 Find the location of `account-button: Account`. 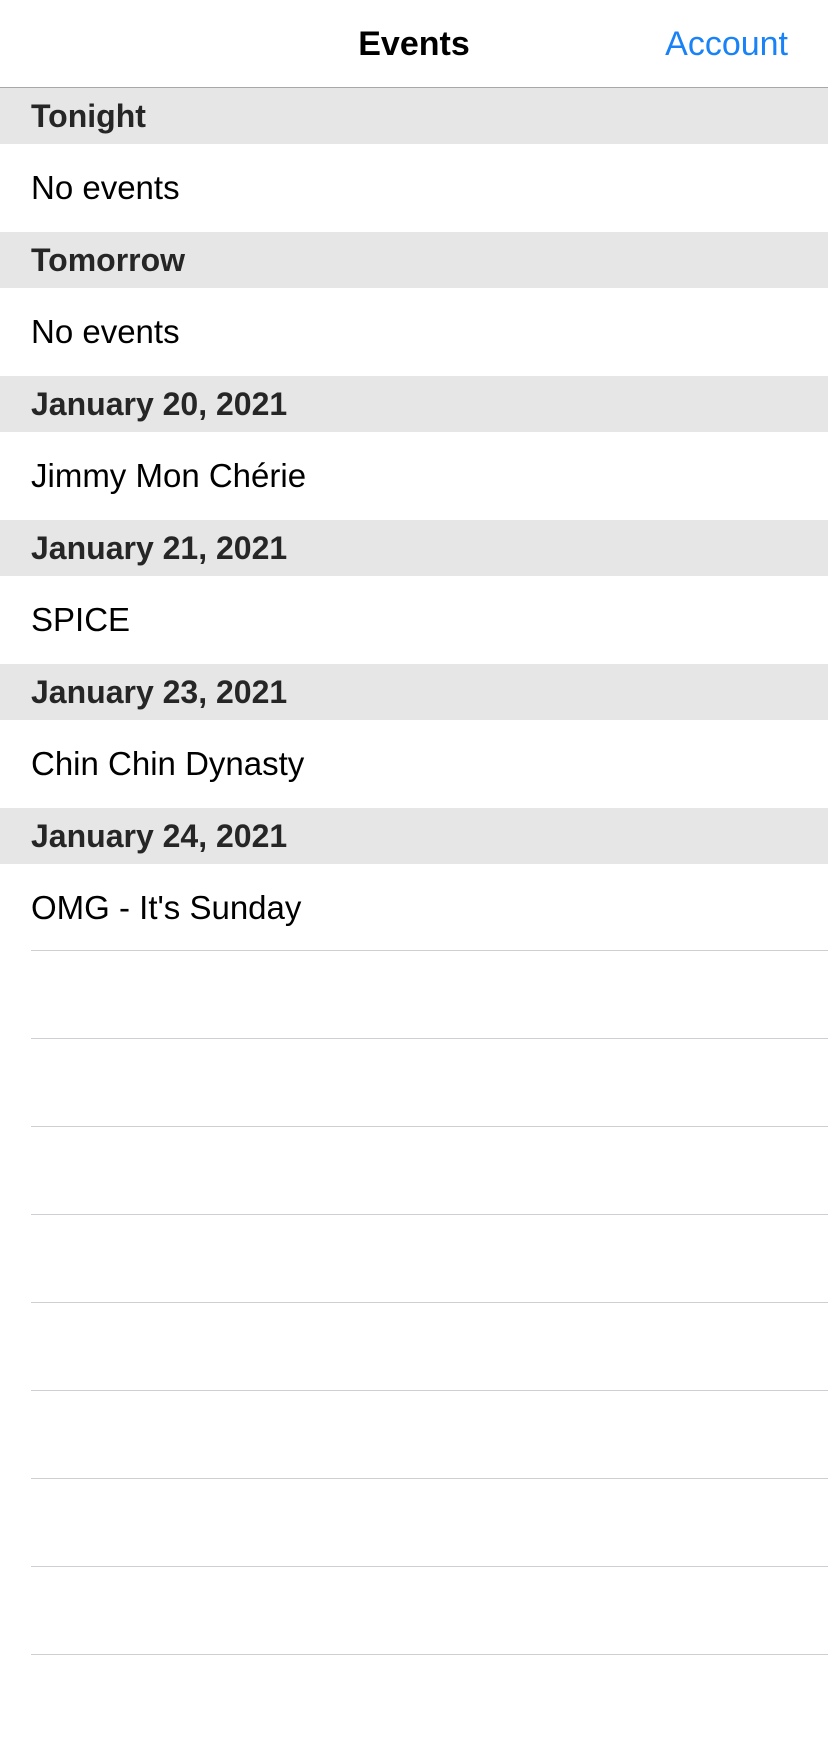

account-button: Account is located at coordinates (726, 44).